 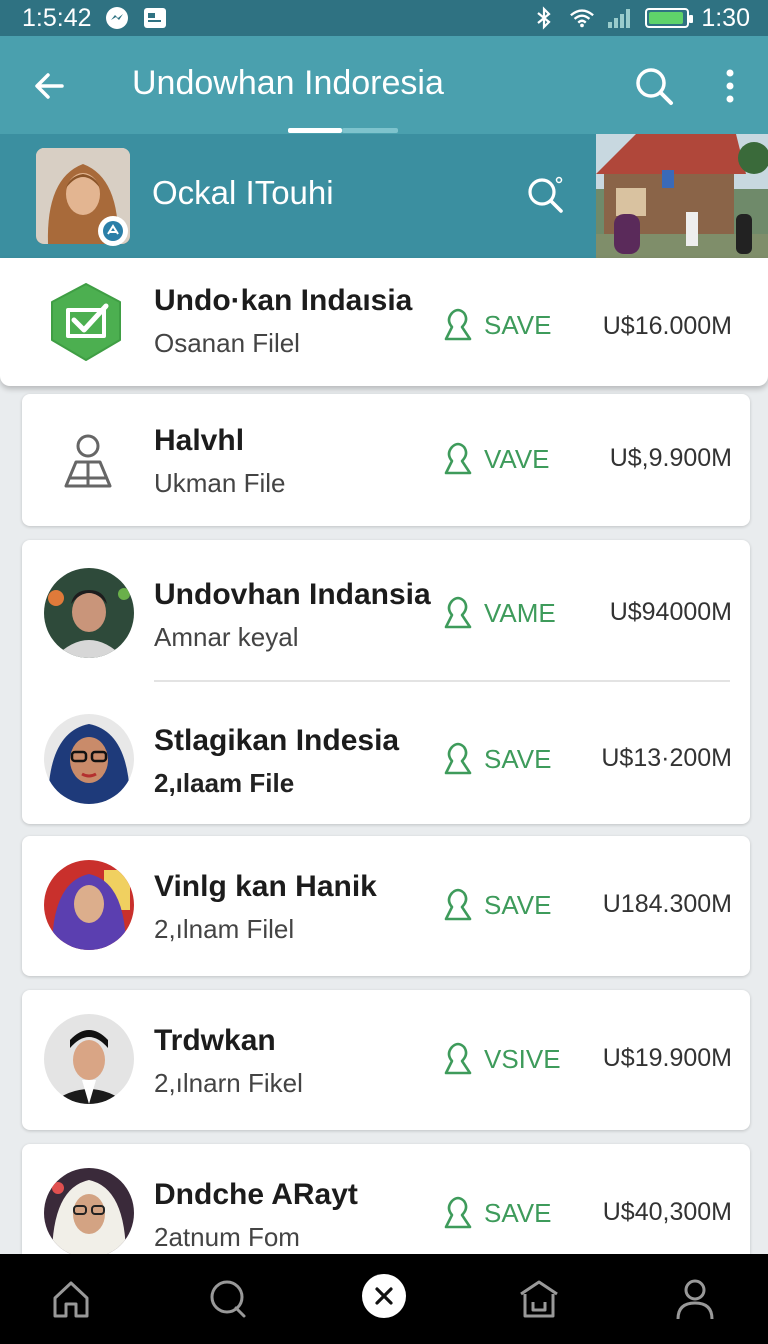 What do you see at coordinates (640, 18) in the screenshot?
I see `status-right: 1:30` at bounding box center [640, 18].